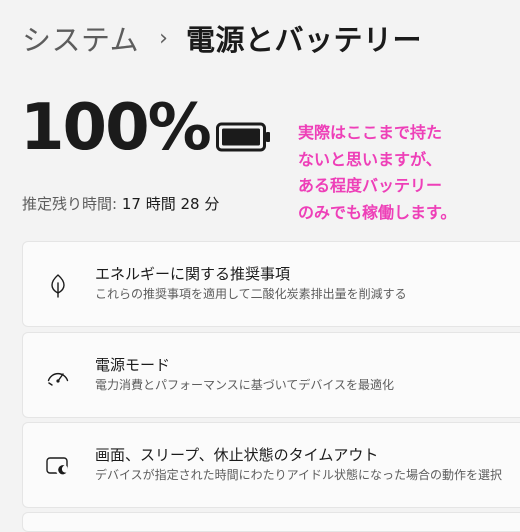  What do you see at coordinates (237, 455) in the screenshot?
I see `card-title: 画面、スリープ、休止状態のタイムアウト` at bounding box center [237, 455].